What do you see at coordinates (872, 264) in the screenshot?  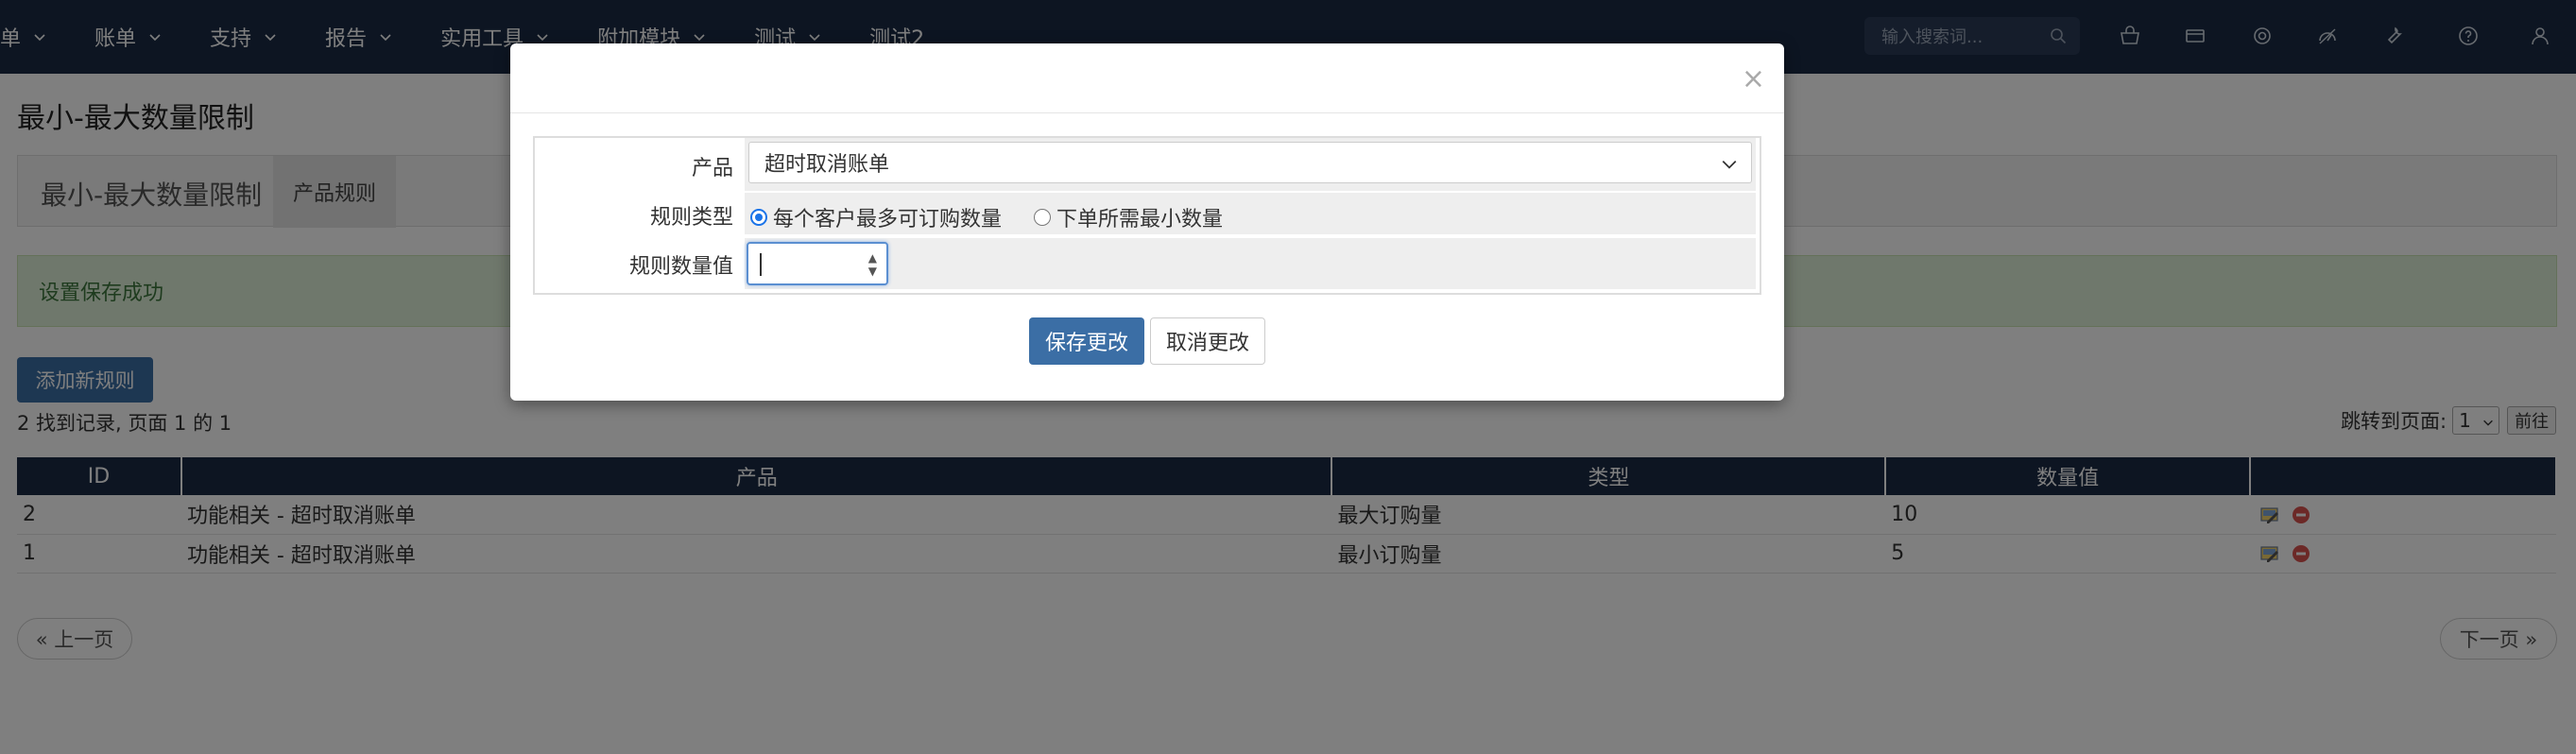 I see `number-spinner: ▲ ▼` at bounding box center [872, 264].